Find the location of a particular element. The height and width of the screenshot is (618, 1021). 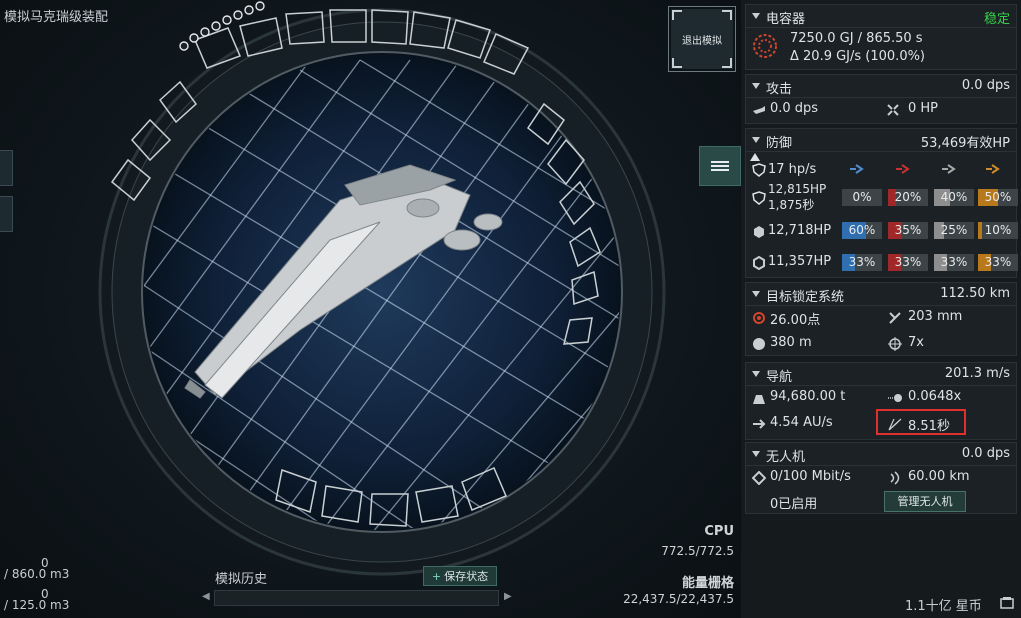

shield-explosive-resist-value: 50% is located at coordinates (998, 197).